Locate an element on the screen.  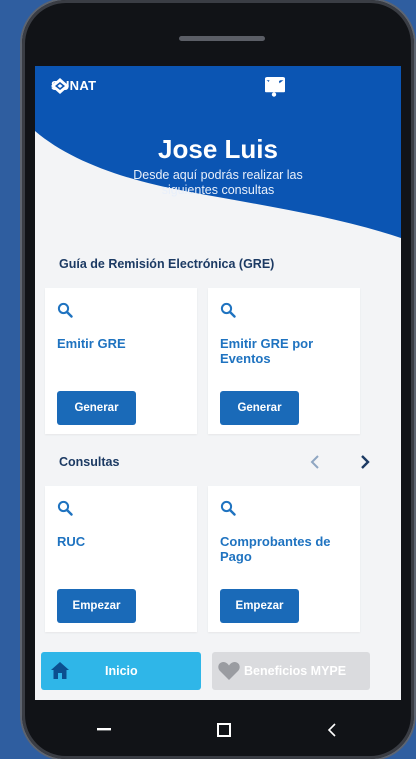
sunat-logo: SUNAT is located at coordinates (73, 86).